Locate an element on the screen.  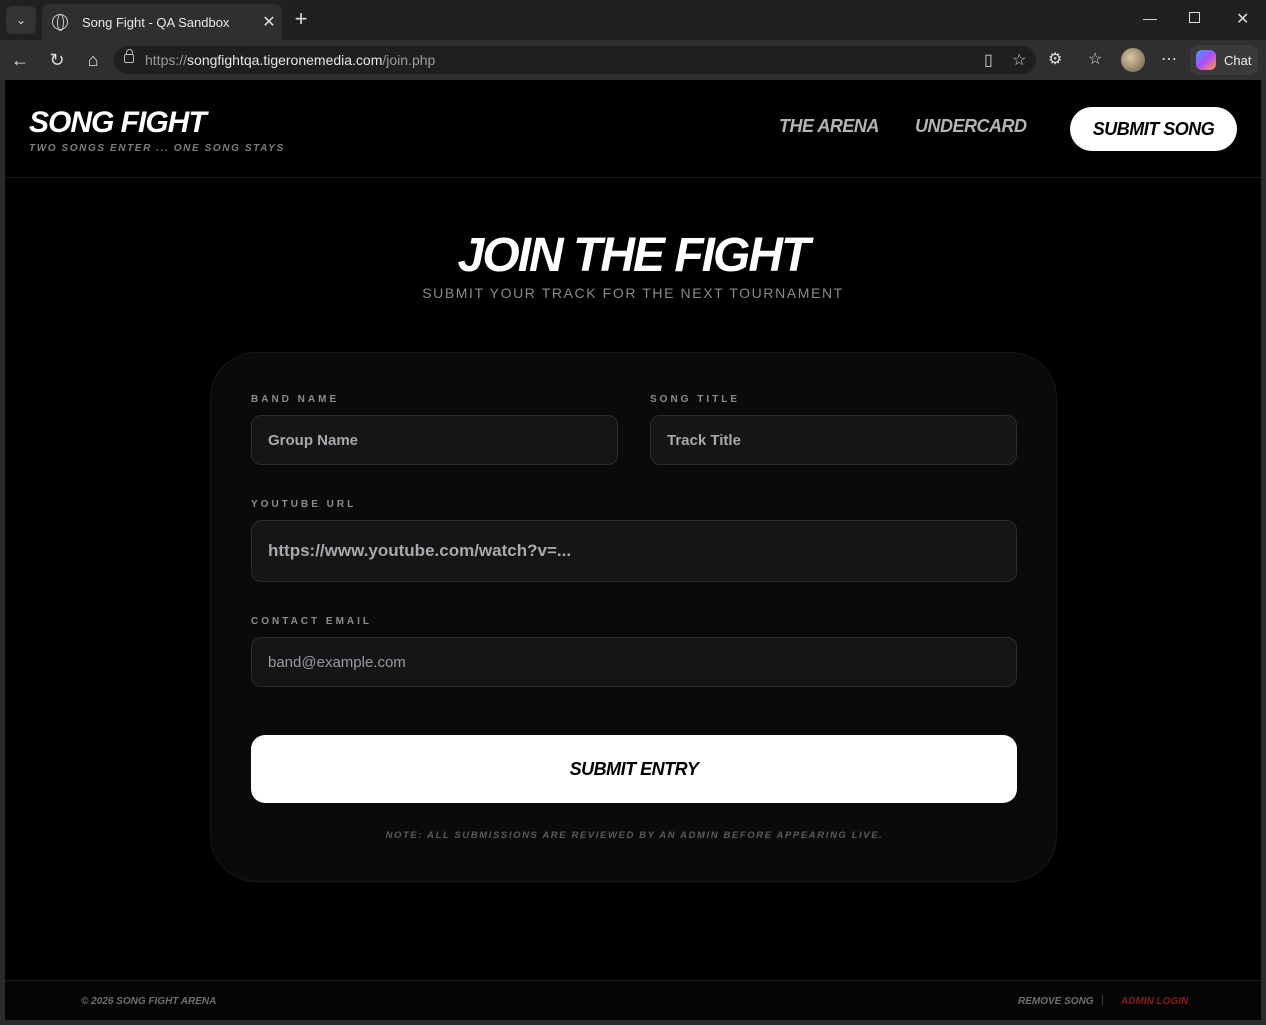
youtube-url-label: YOUTUBE URL is located at coordinates (304, 504).